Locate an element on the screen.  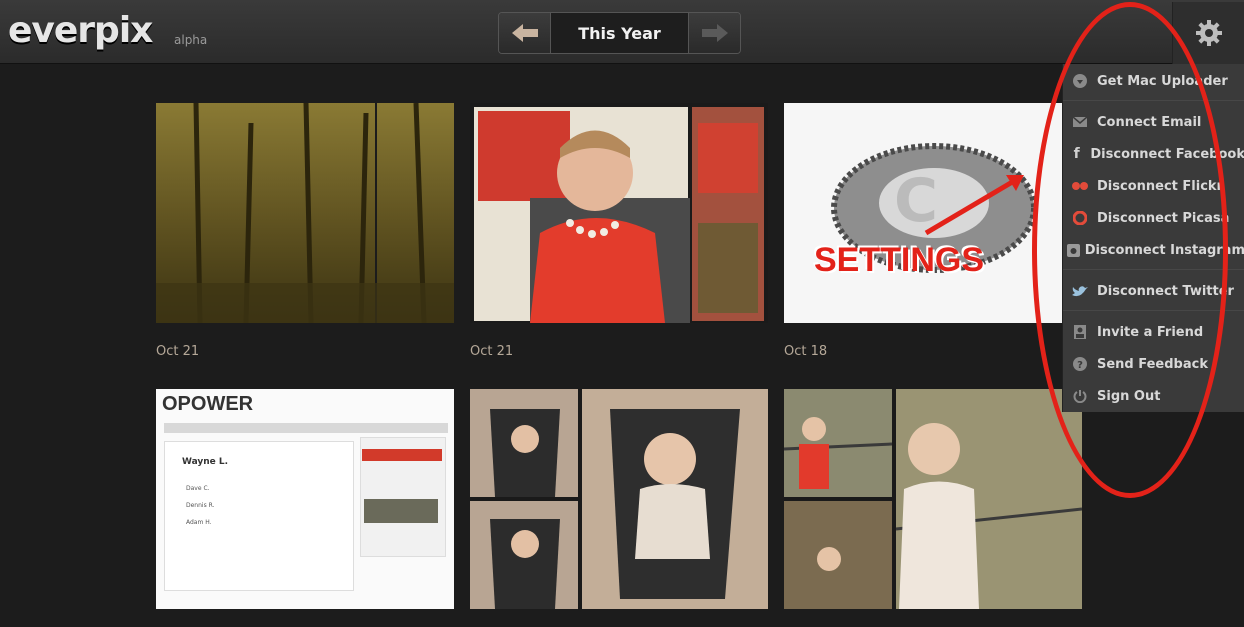
settings-caption: SETTINGS is located at coordinates (899, 260).